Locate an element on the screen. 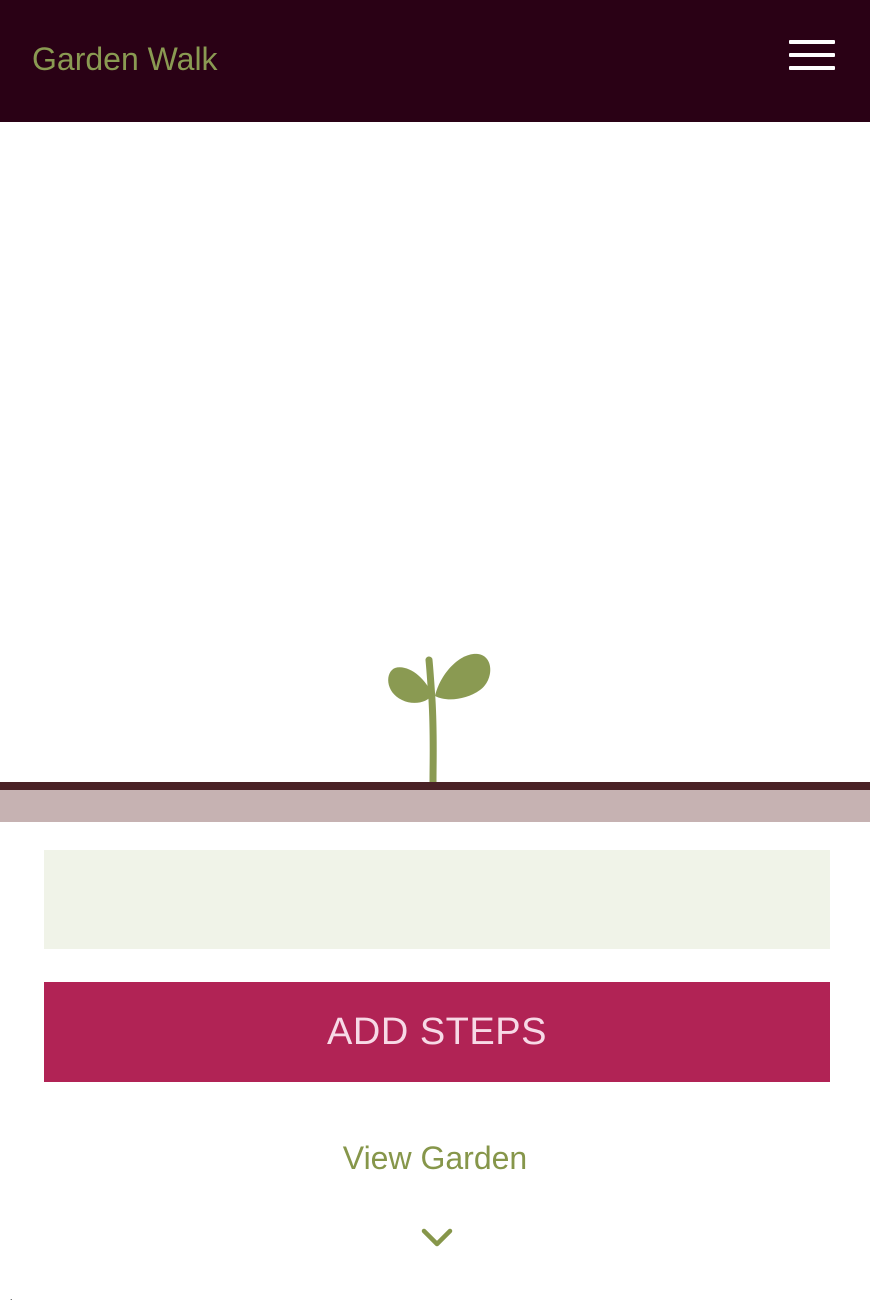 The width and height of the screenshot is (870, 1300). app-title: Garden Walk is located at coordinates (125, 59).